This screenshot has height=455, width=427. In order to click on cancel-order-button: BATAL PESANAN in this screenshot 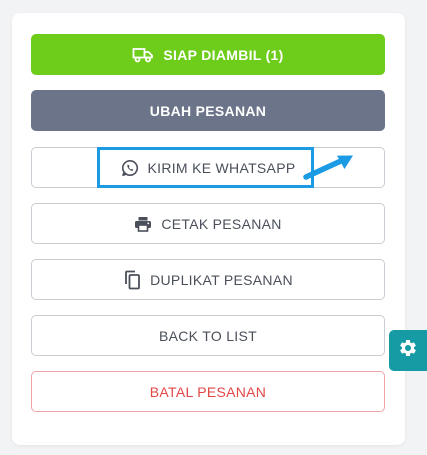, I will do `click(208, 391)`.